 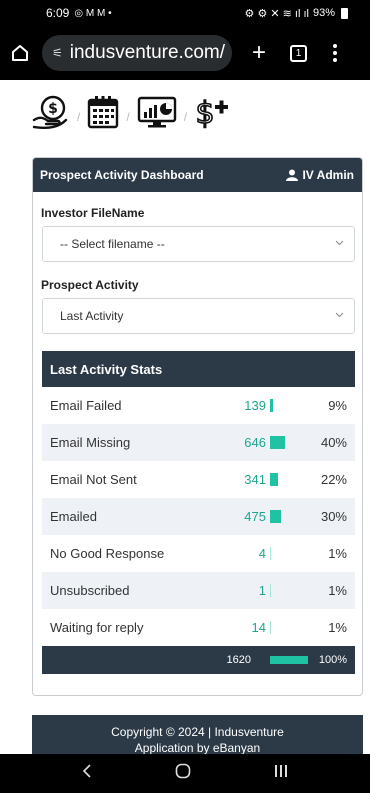 I want to click on battery-icon, so click(x=344, y=13).